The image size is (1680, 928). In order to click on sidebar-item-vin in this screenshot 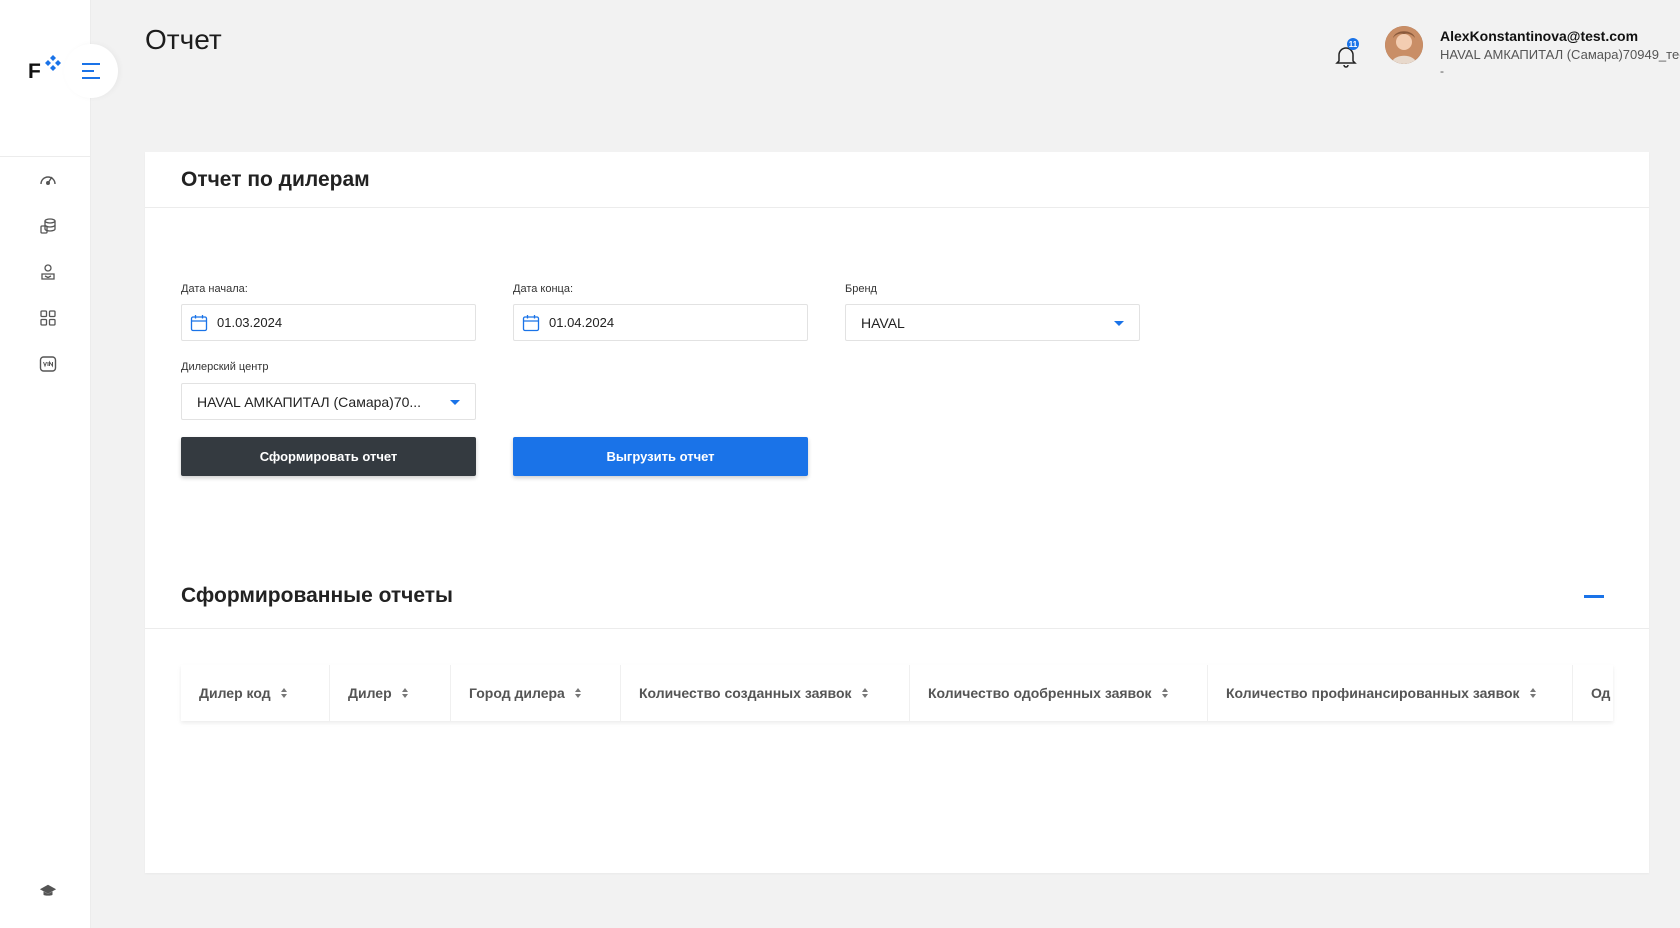, I will do `click(48, 364)`.